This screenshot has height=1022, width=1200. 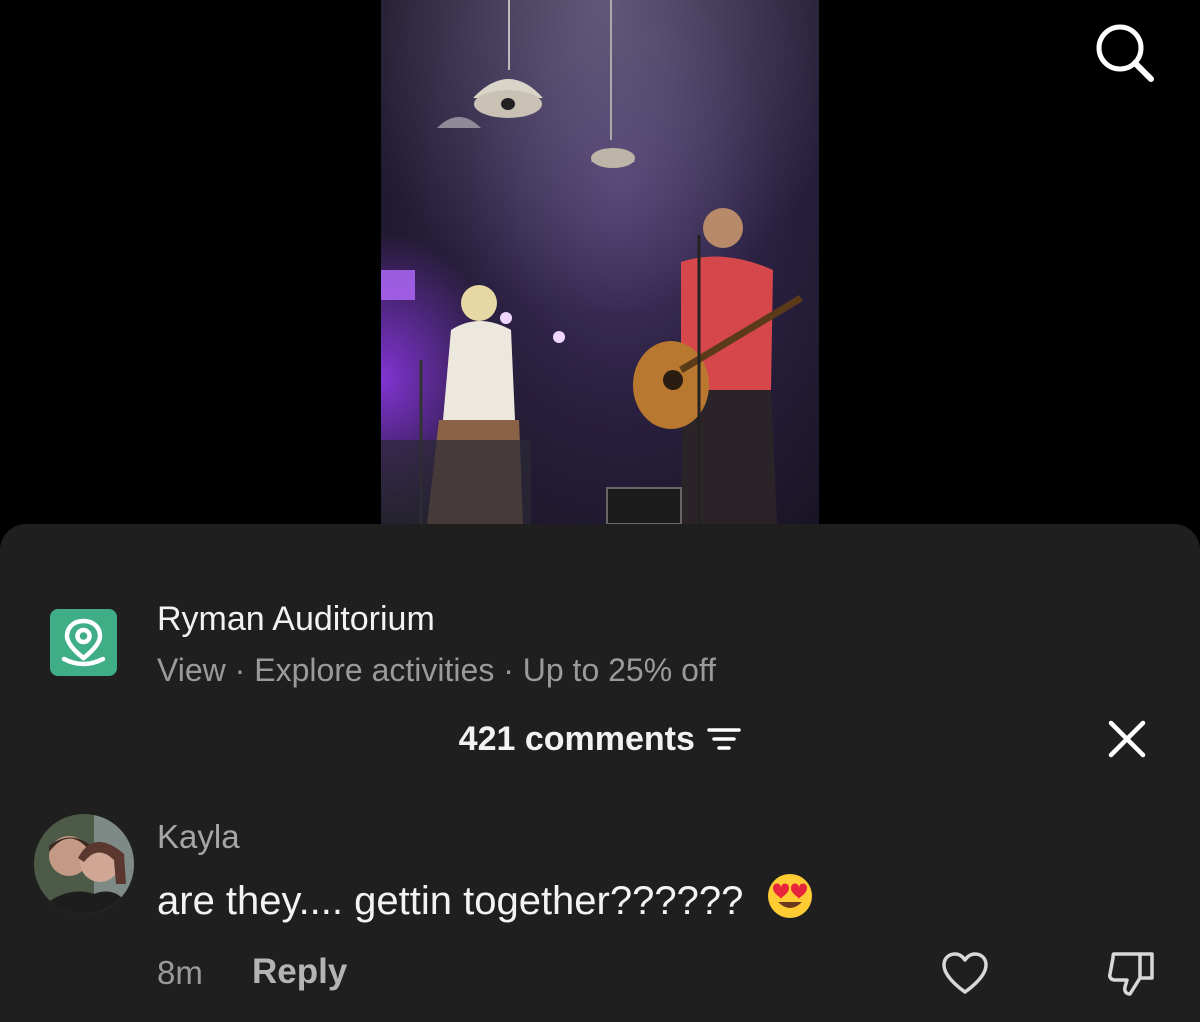 I want to click on filter-icon, so click(x=724, y=739).